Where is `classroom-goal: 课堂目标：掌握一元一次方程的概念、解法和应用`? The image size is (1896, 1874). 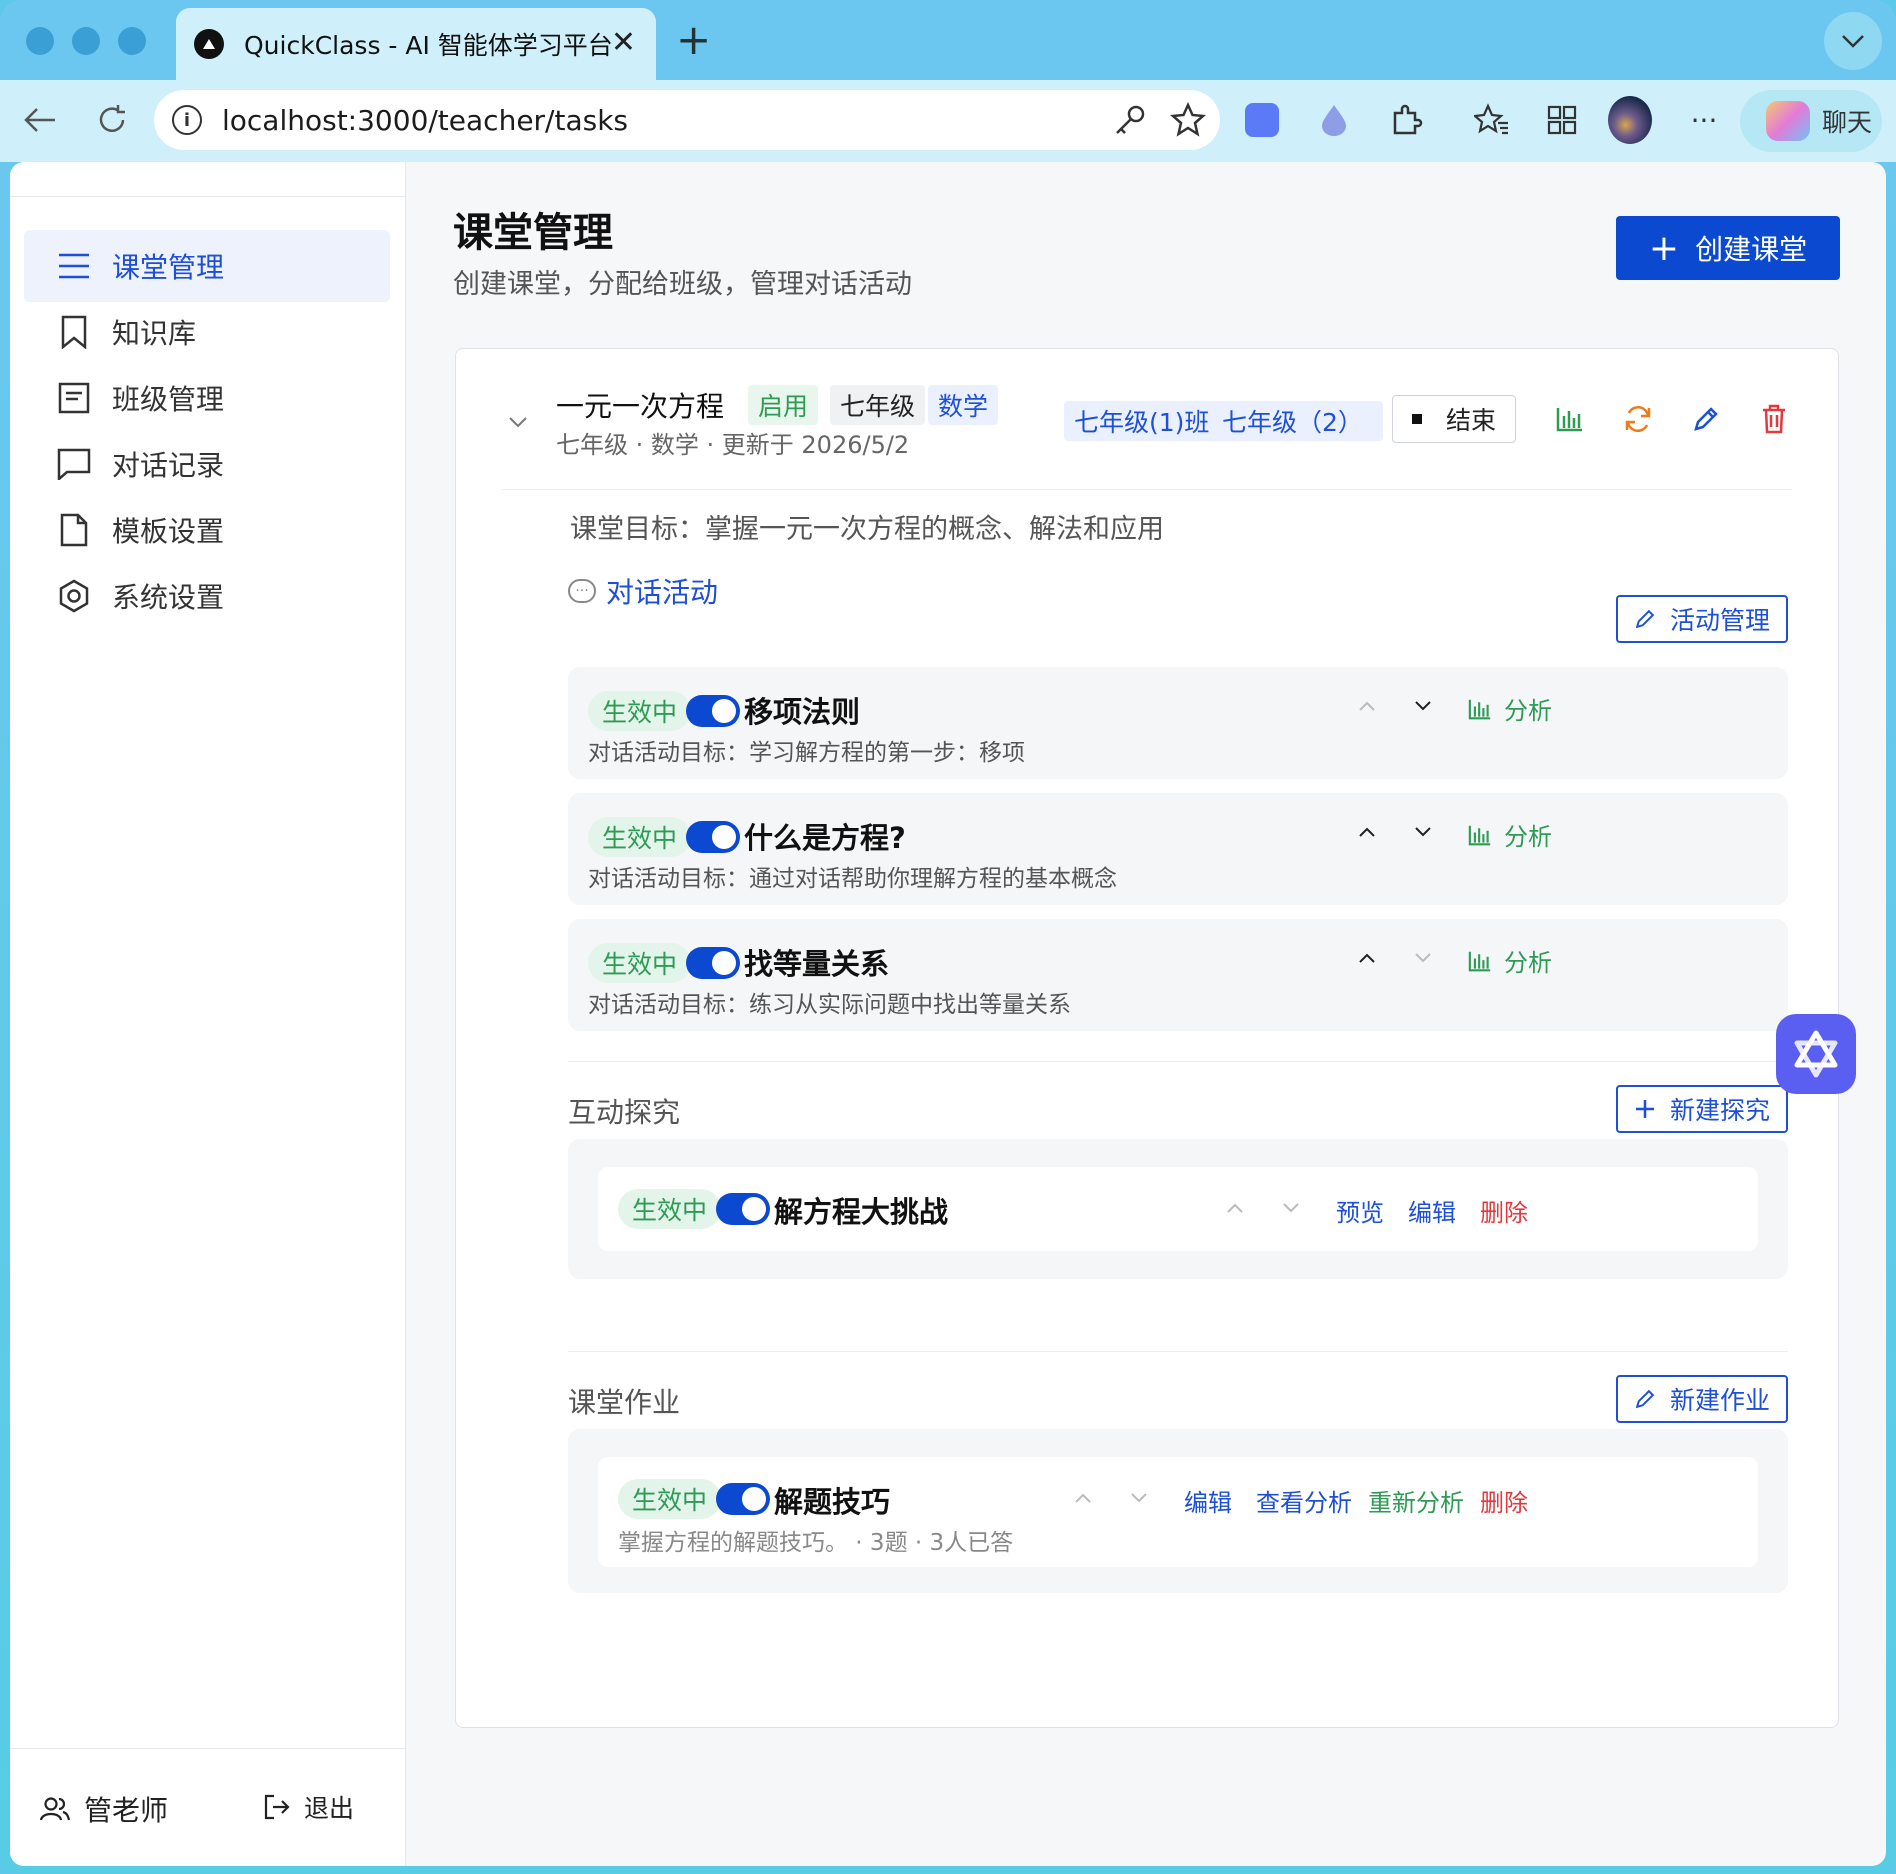 classroom-goal: 课堂目标：掌握一元一次方程的概念、解法和应用 is located at coordinates (867, 529).